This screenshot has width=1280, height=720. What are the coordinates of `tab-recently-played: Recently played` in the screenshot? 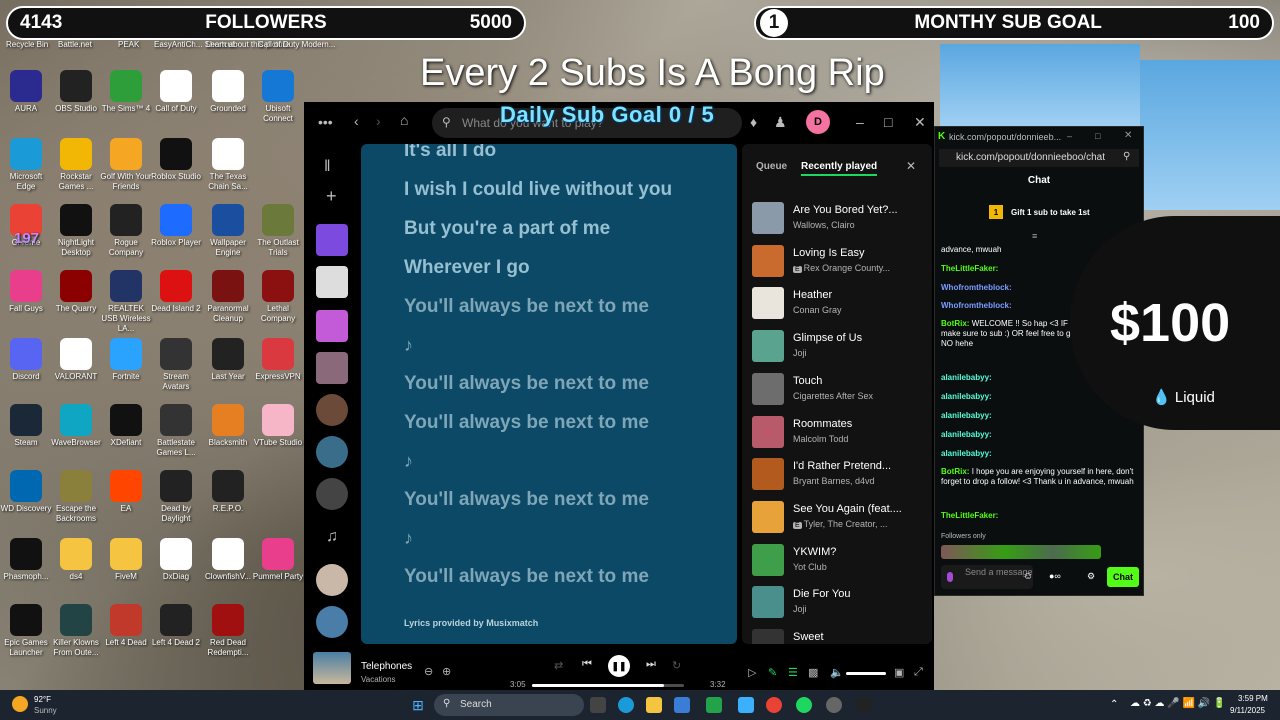 It's located at (839, 168).